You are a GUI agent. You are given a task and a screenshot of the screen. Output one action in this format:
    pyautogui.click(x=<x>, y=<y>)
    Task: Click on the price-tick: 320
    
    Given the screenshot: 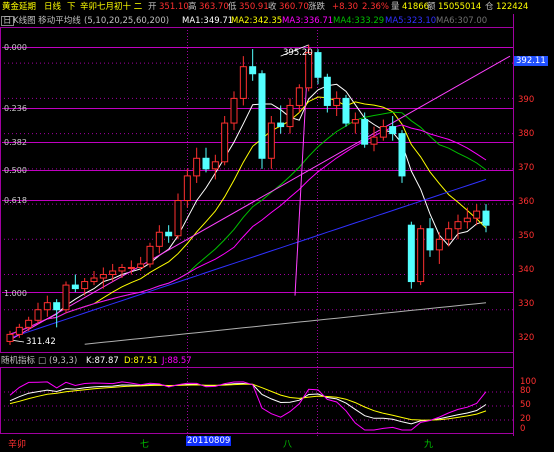 What is the action you would take?
    pyautogui.click(x=526, y=338)
    